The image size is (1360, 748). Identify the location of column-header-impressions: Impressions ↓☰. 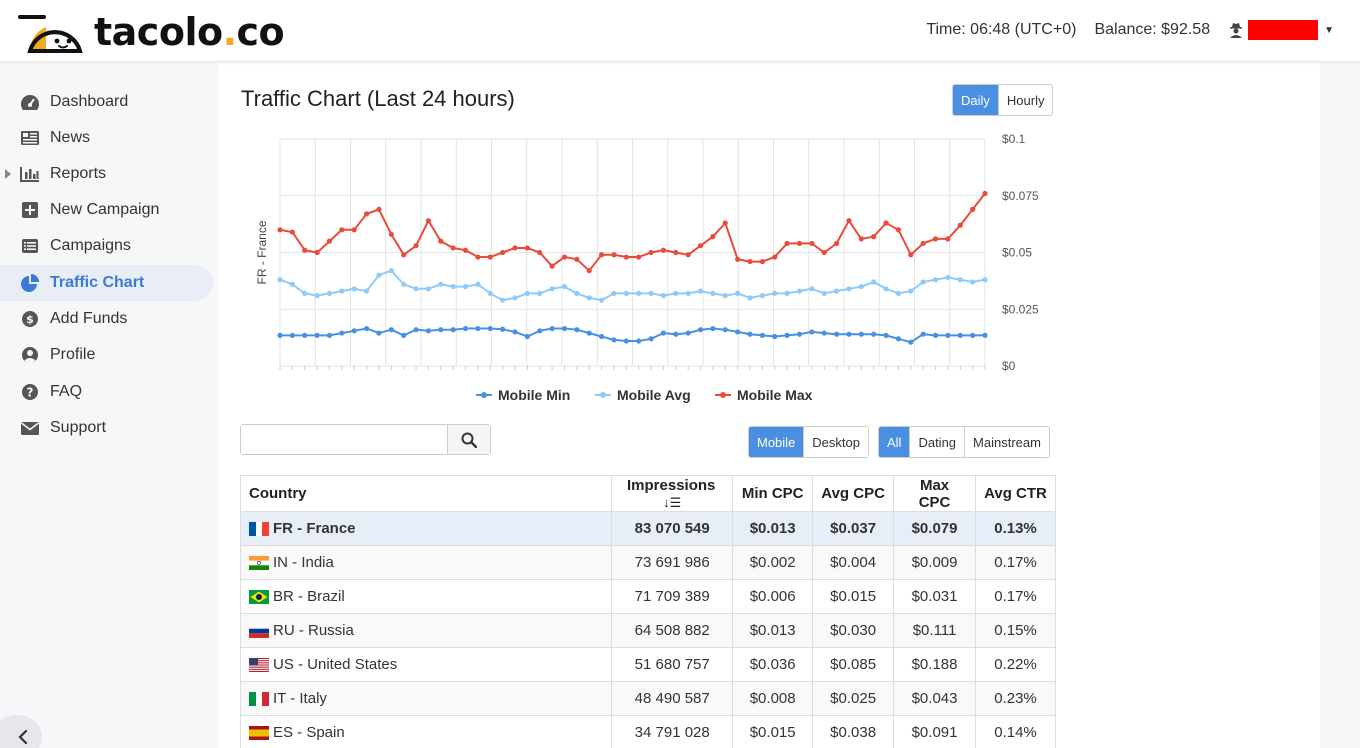
(672, 493).